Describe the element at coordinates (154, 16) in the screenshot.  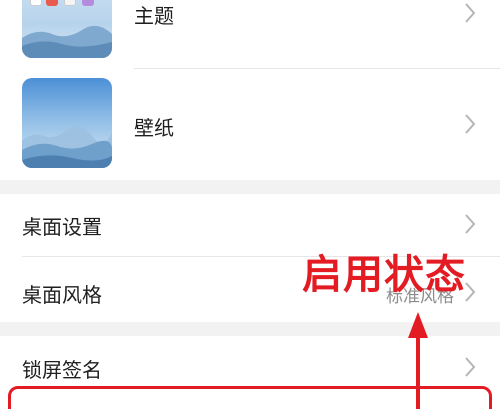
I see `theme-label: 主题` at that location.